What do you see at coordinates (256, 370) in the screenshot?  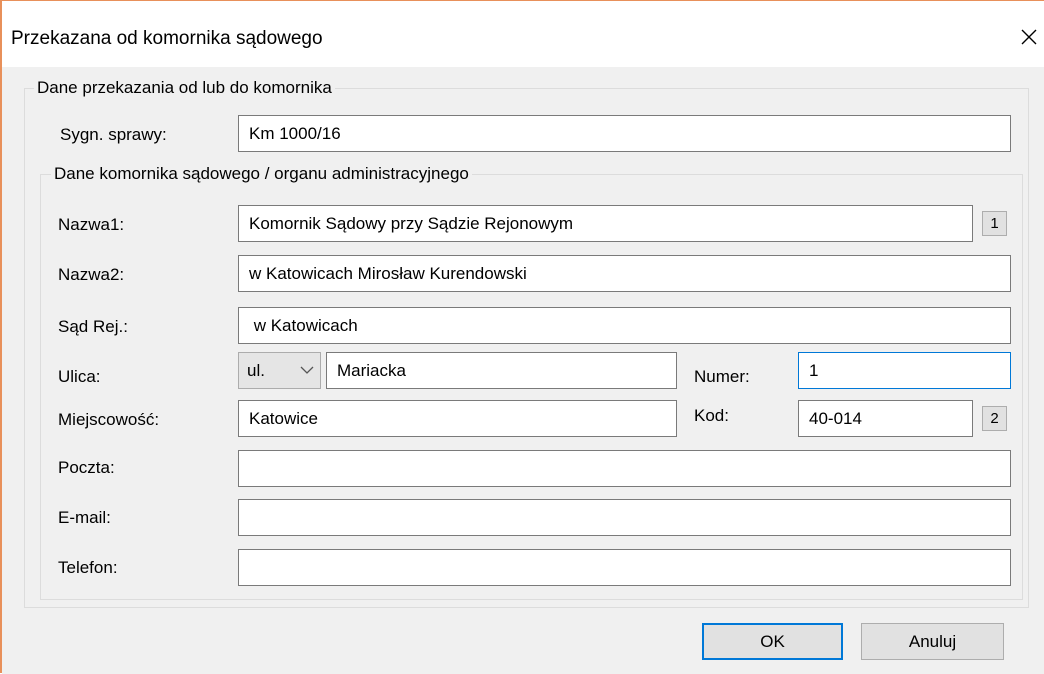 I see `street-prefix-value: ul.` at bounding box center [256, 370].